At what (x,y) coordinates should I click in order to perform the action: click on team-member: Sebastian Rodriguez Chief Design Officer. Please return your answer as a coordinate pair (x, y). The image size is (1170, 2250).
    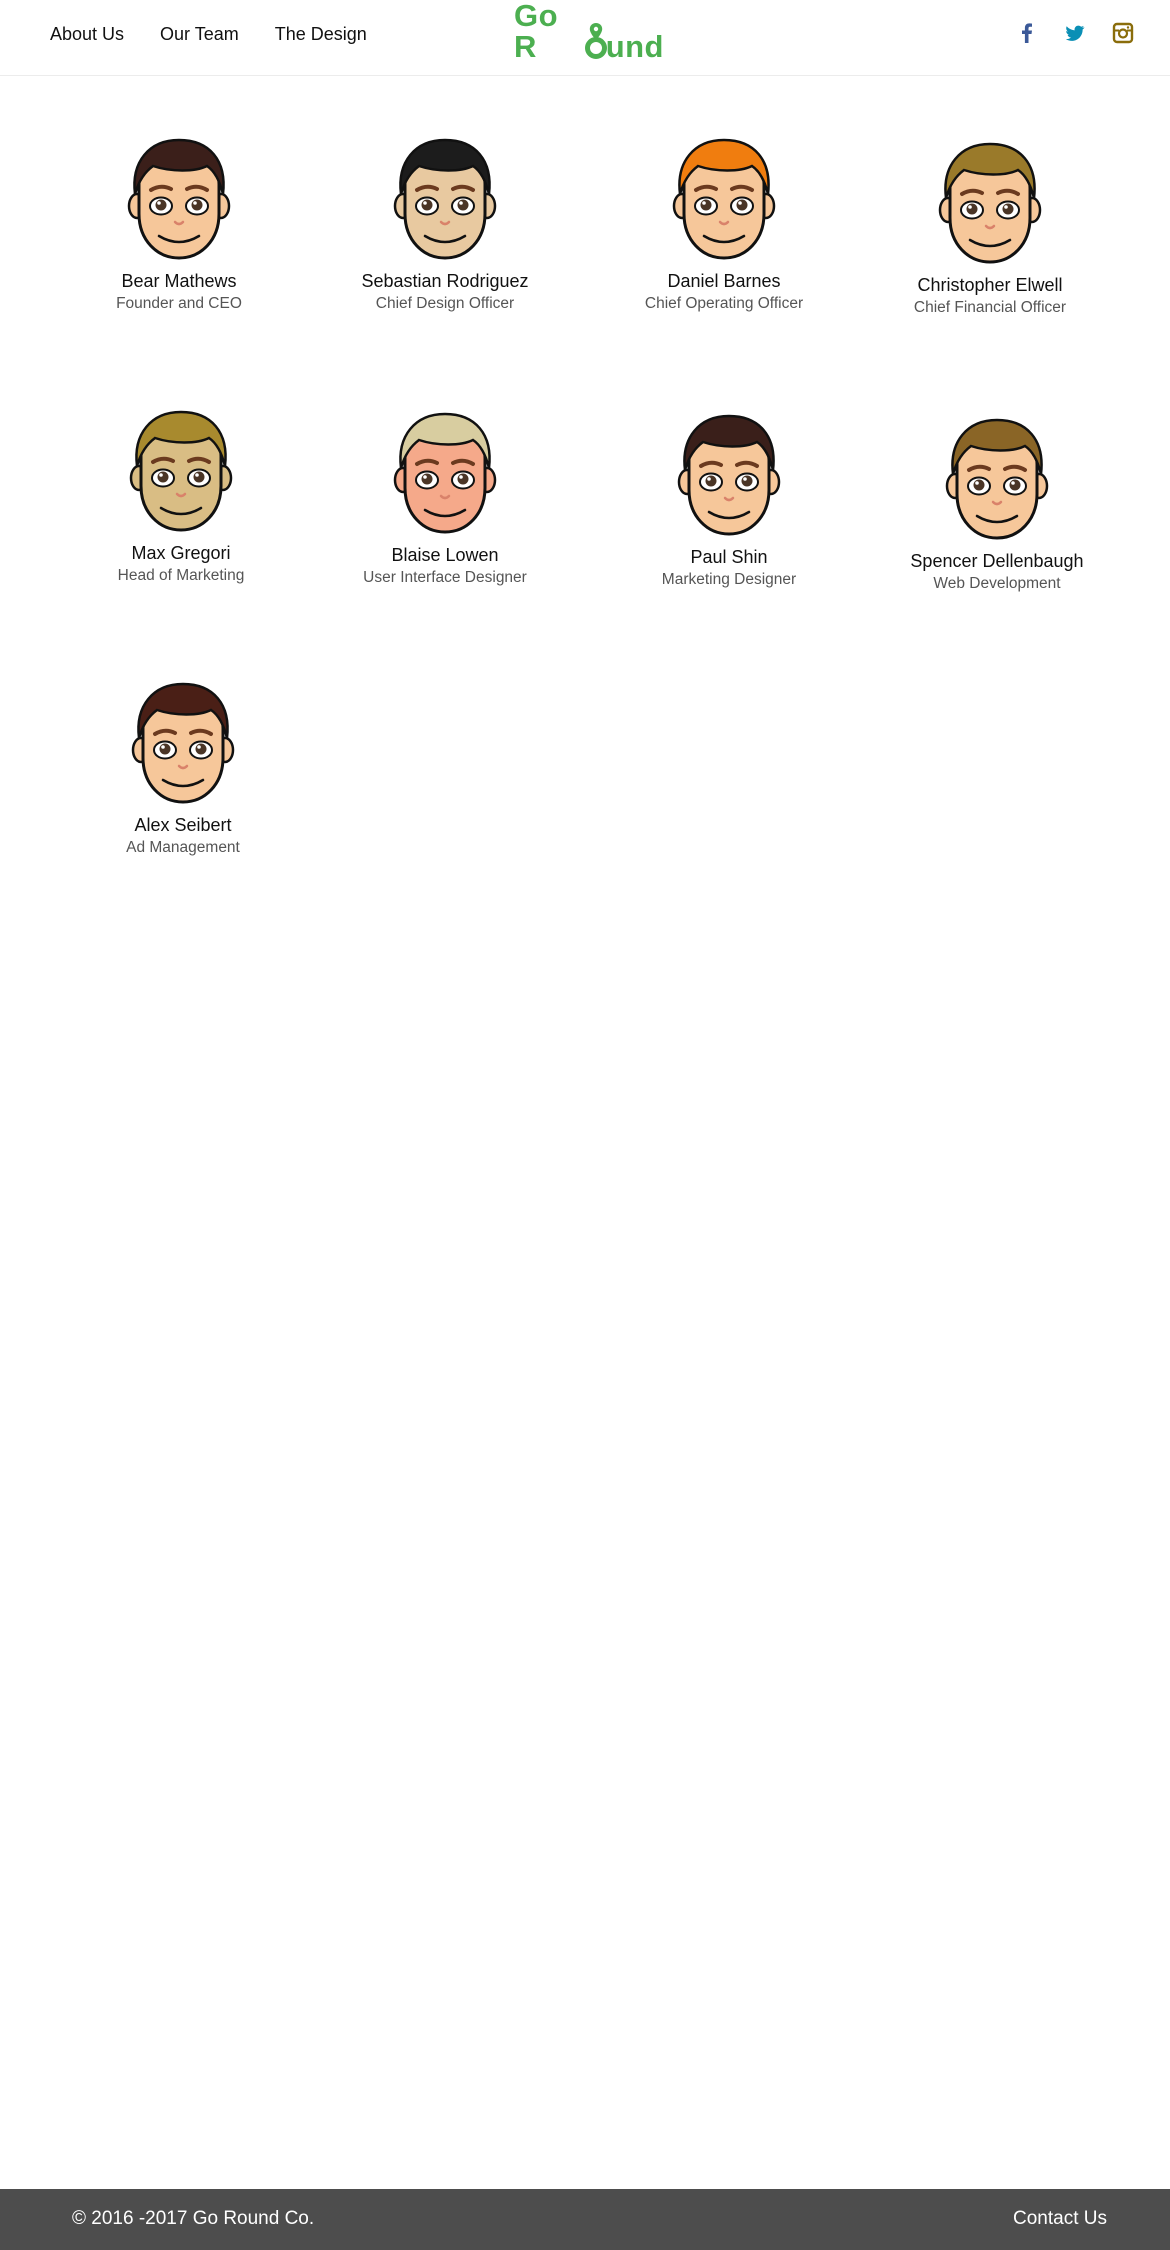
    Looking at the image, I should click on (445, 222).